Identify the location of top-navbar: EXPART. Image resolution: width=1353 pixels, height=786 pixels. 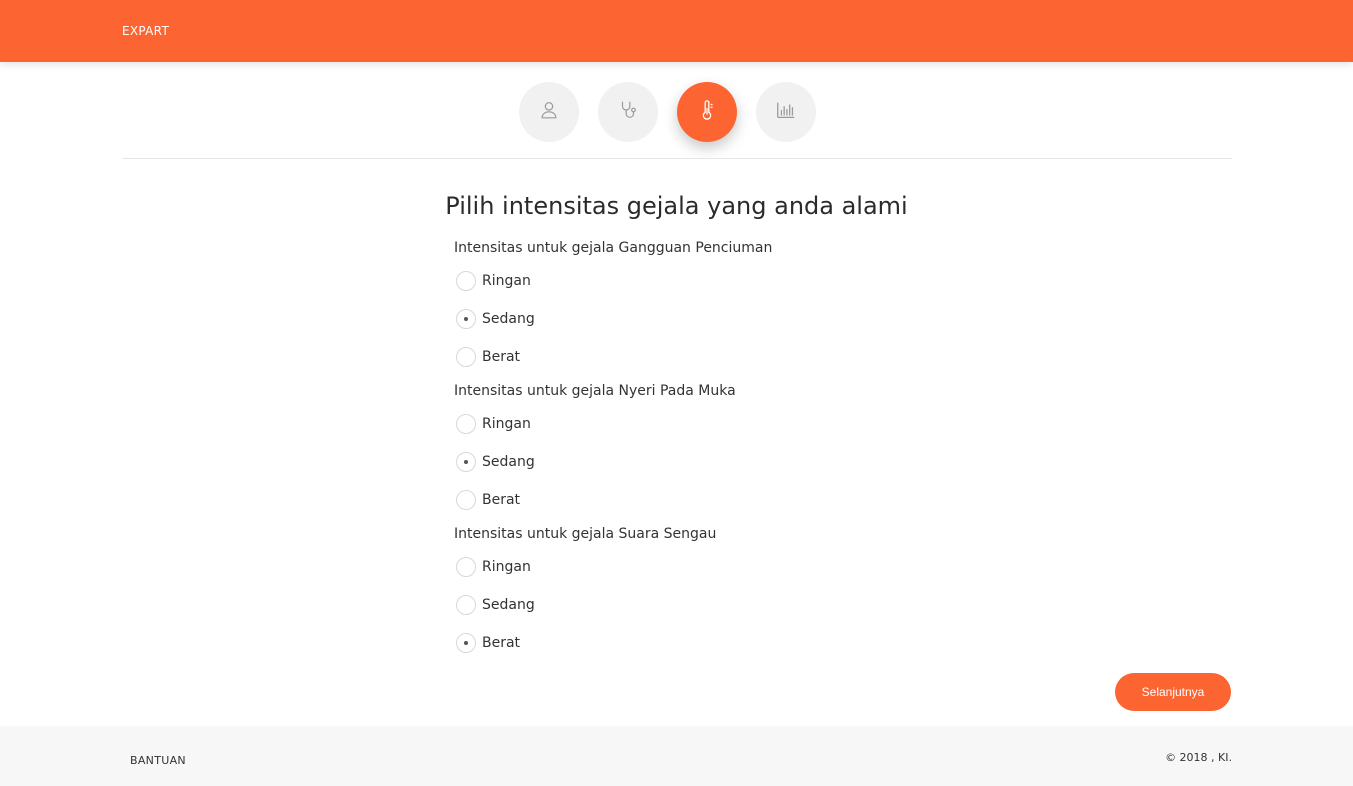
(676, 31).